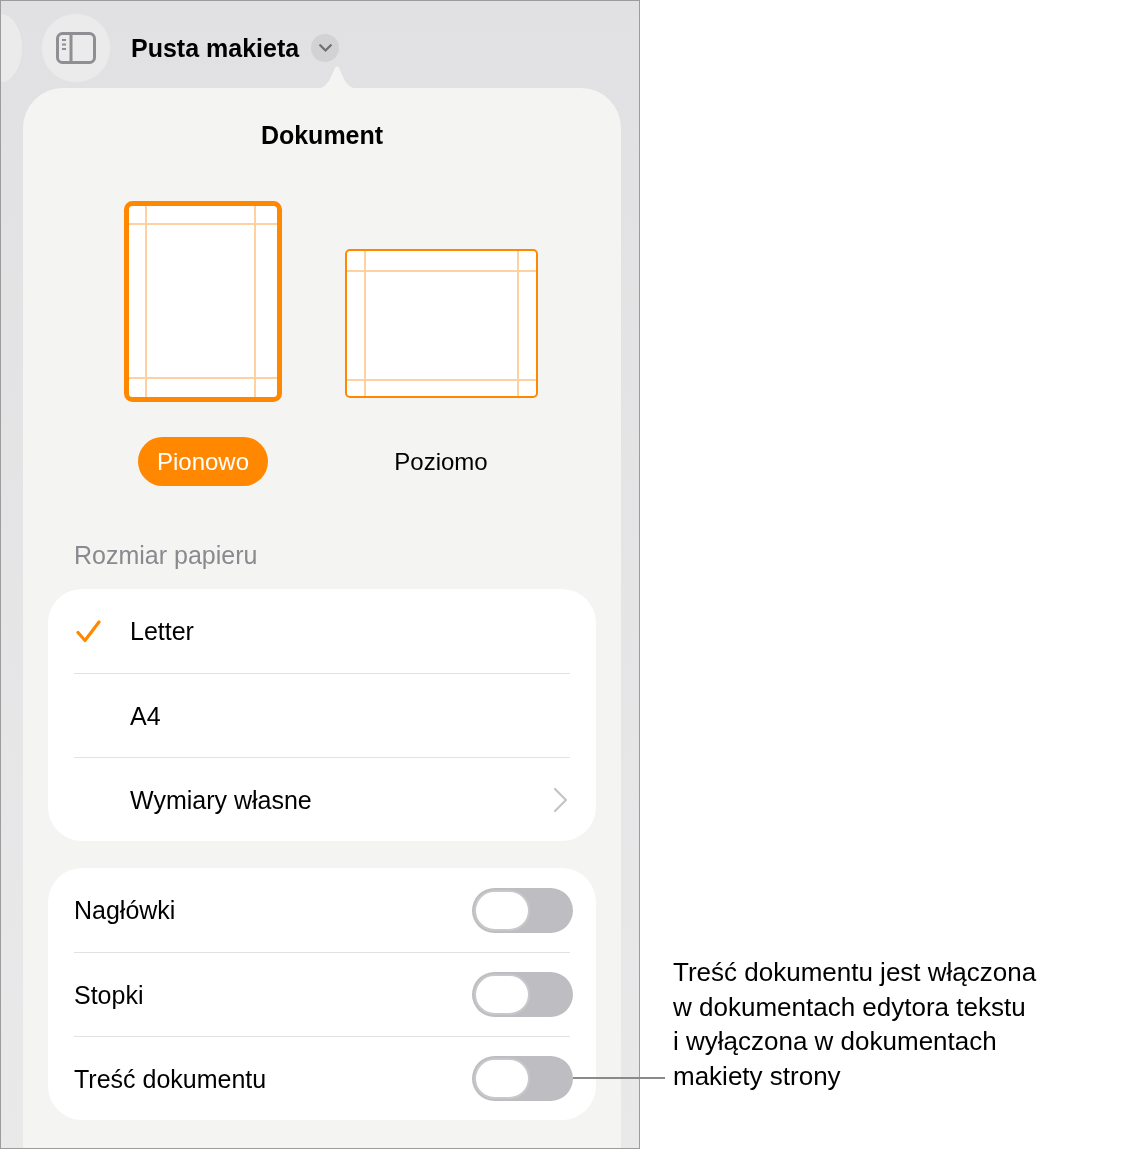 The height and width of the screenshot is (1149, 1128). I want to click on option-label: Wymiary własne, so click(221, 799).